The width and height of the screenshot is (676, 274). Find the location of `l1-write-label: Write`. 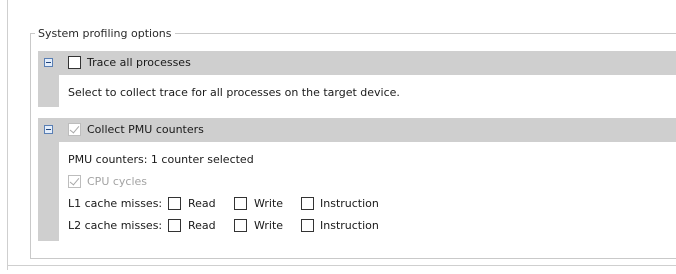

l1-write-label: Write is located at coordinates (268, 203).